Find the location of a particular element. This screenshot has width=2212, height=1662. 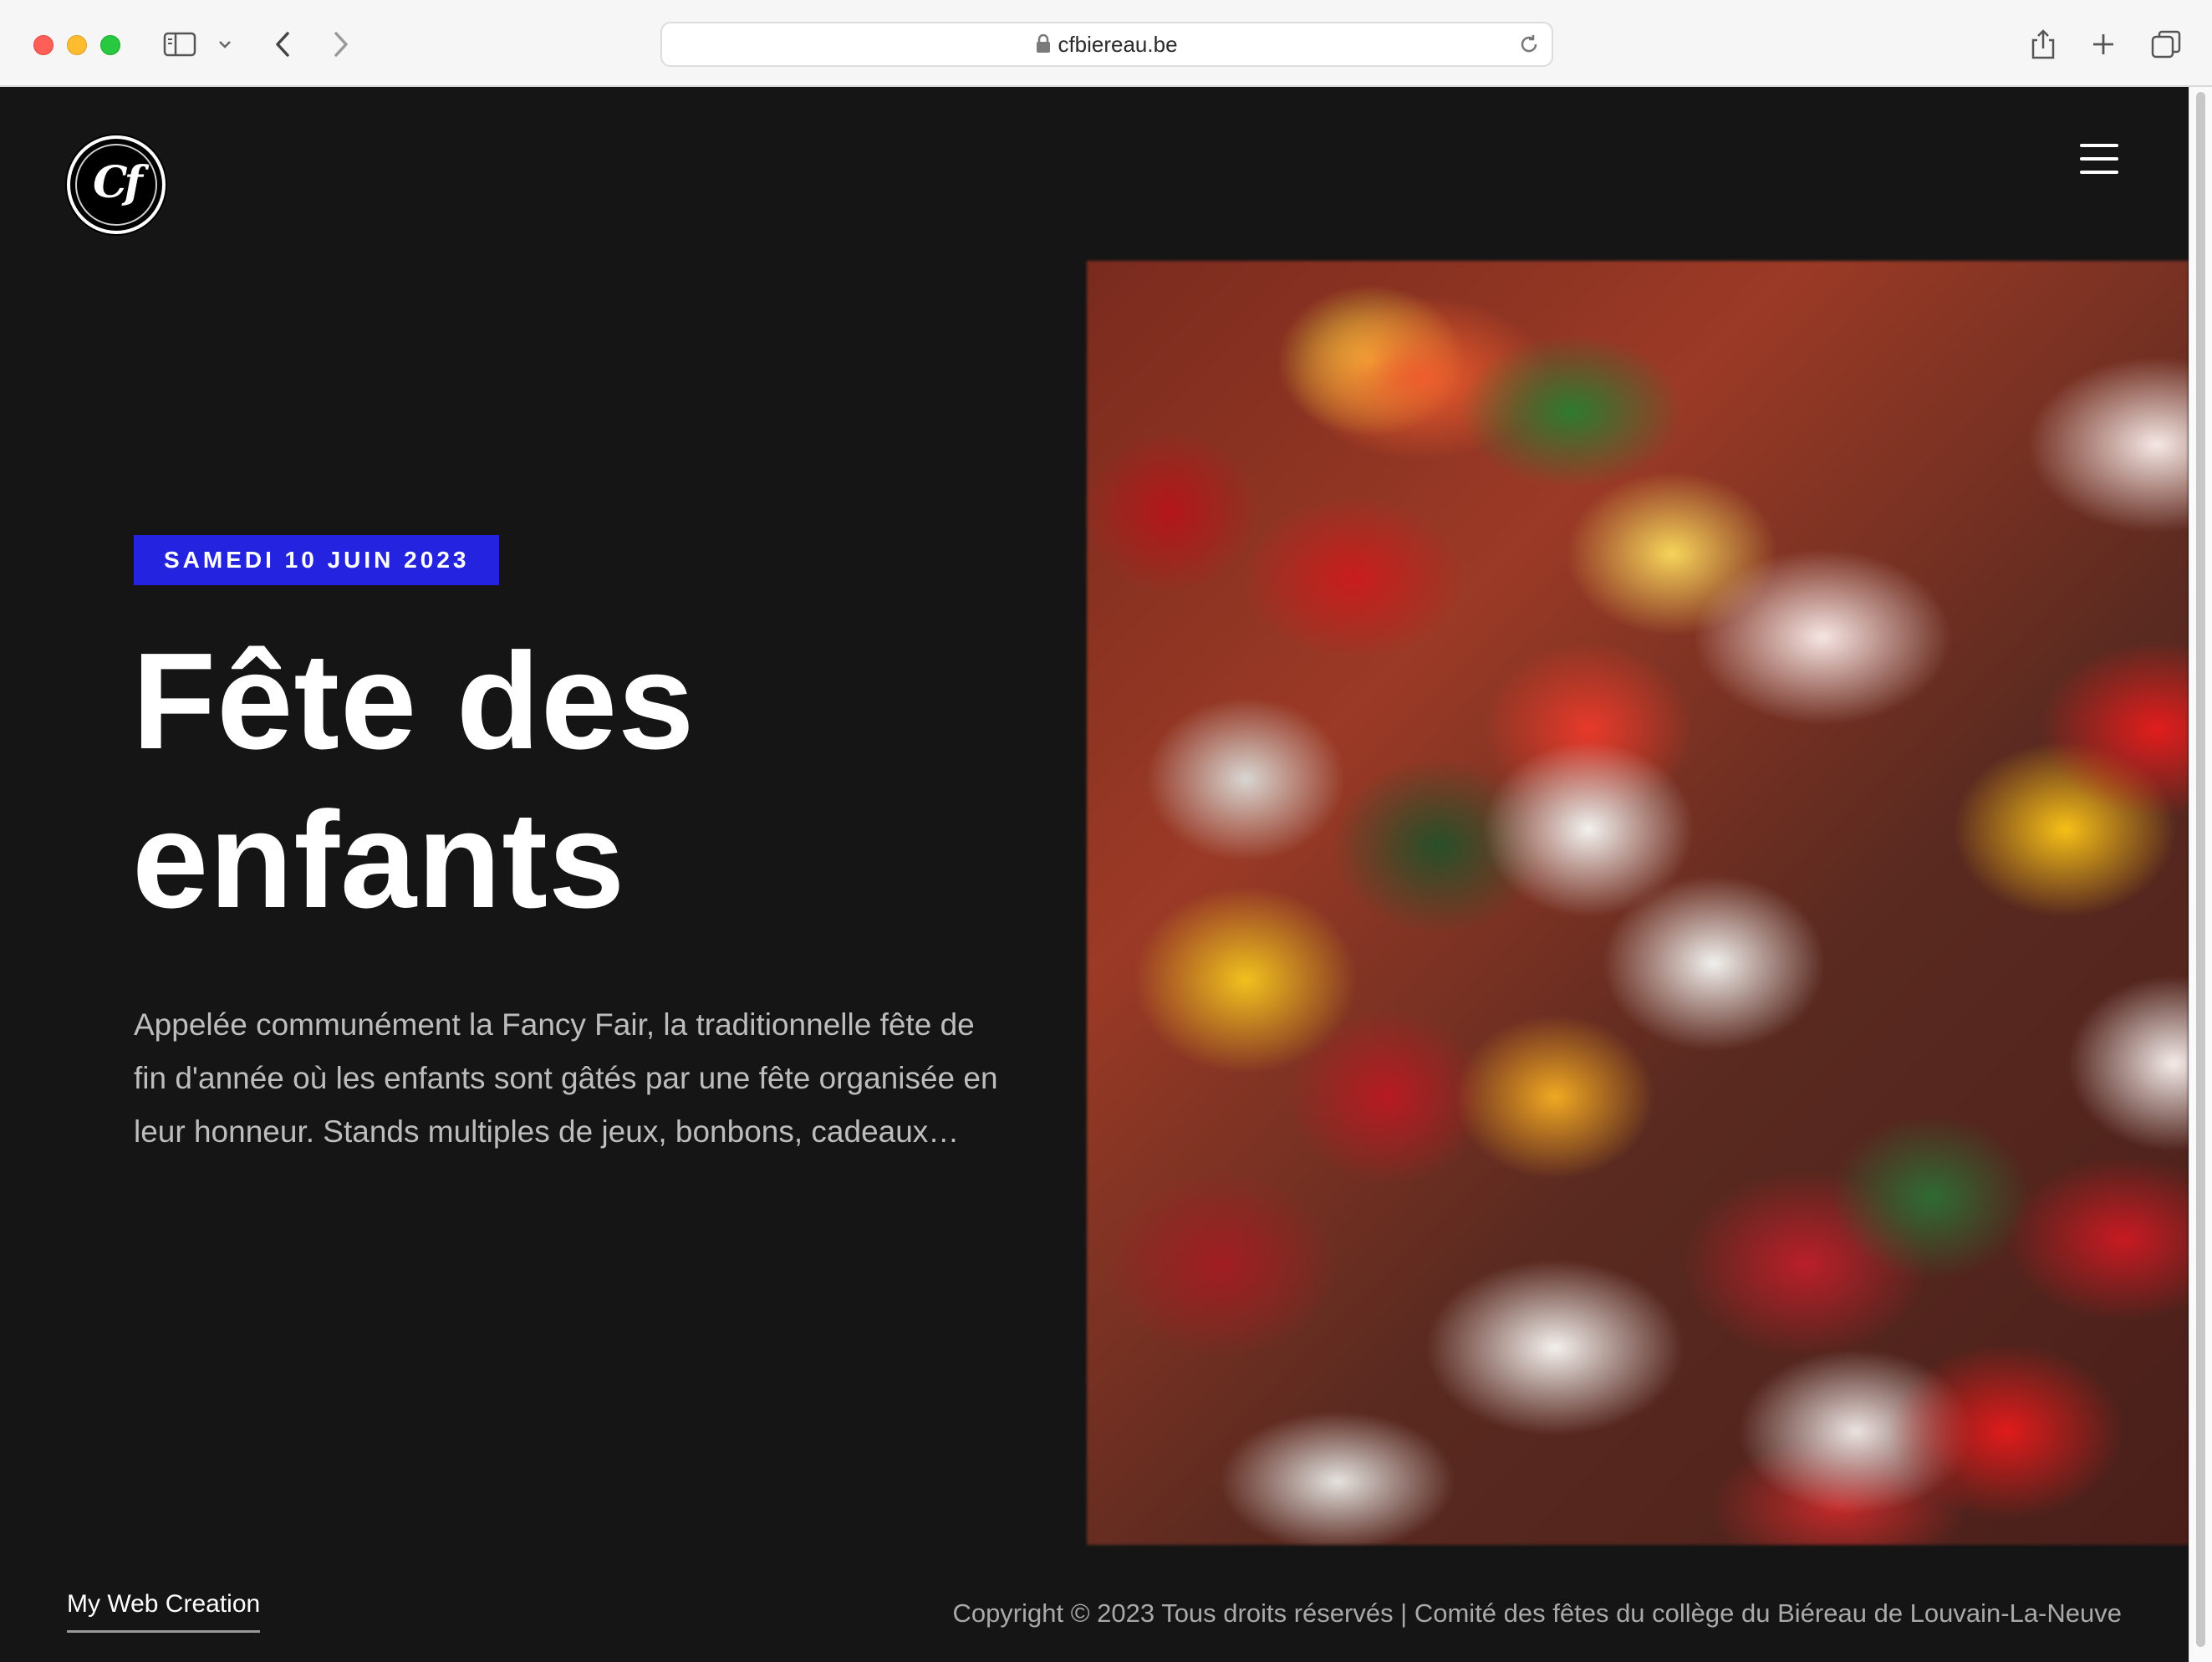

sidebar-toggle-button is located at coordinates (180, 44).